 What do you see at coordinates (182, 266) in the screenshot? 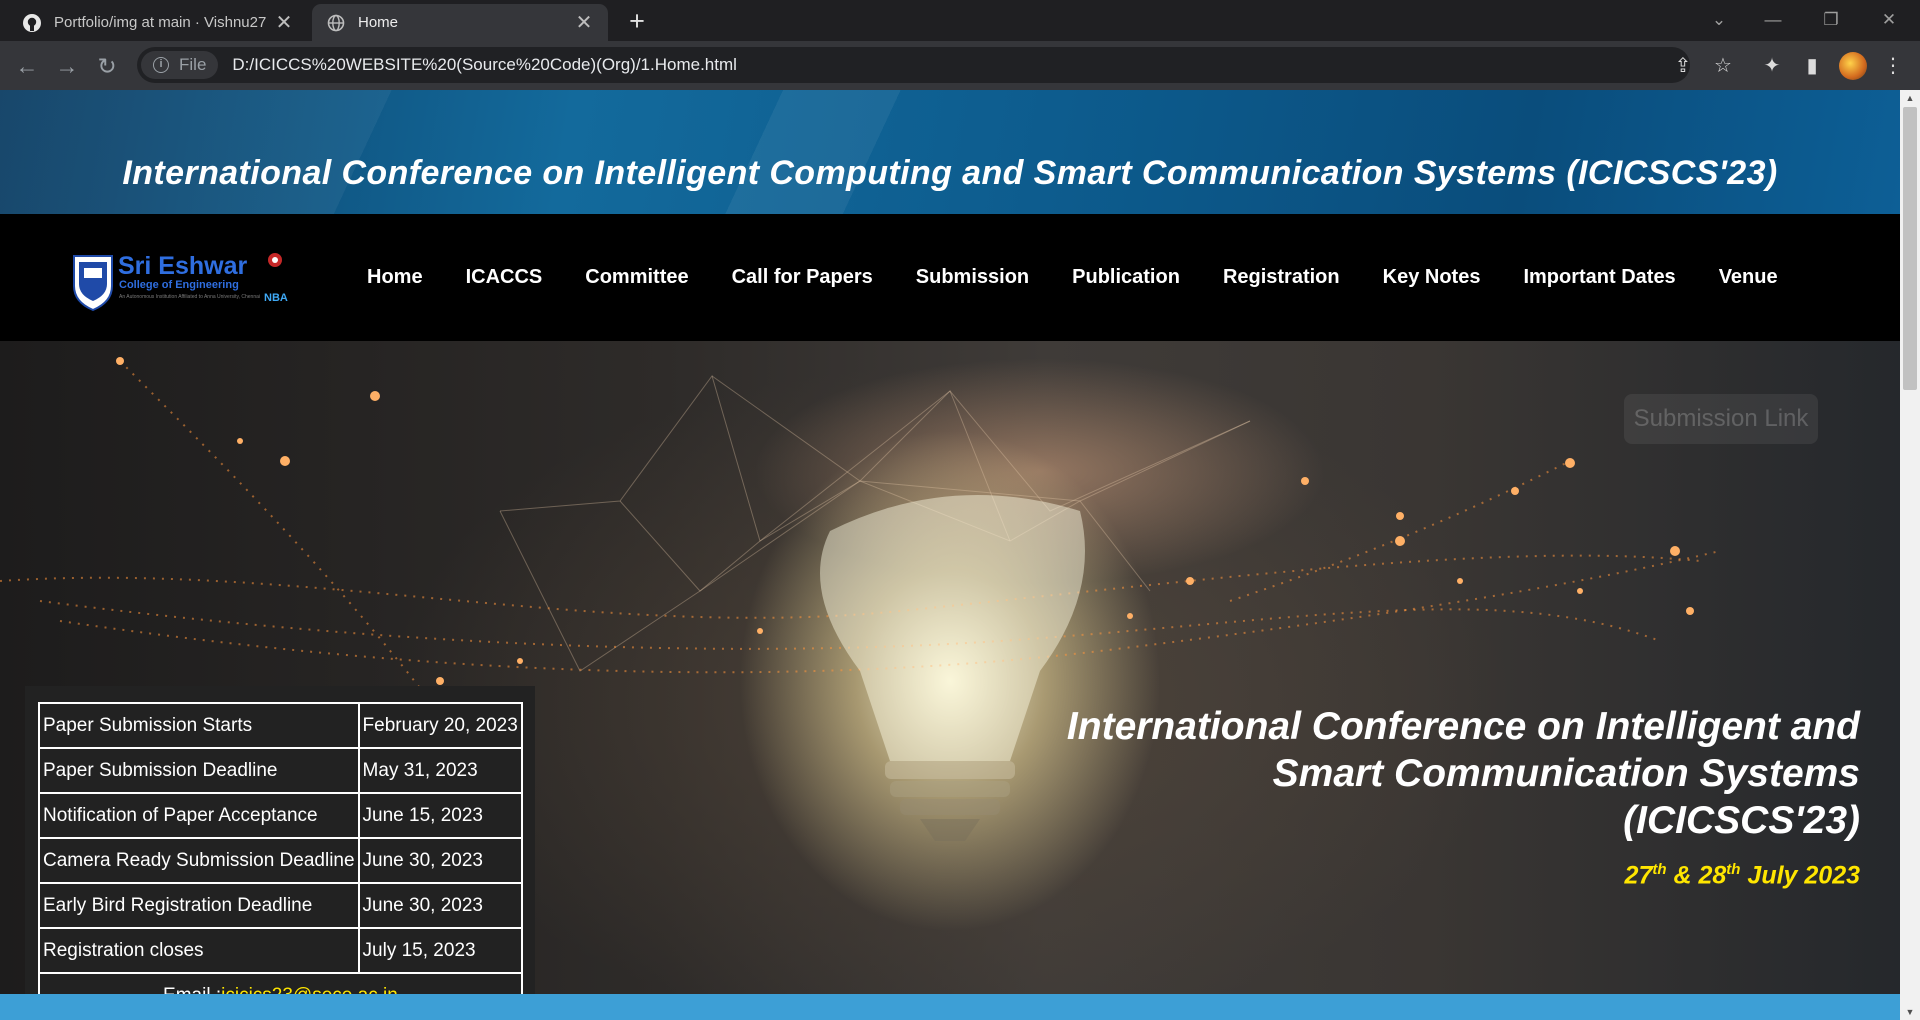
I see `logo-name: Sri Eshwar` at bounding box center [182, 266].